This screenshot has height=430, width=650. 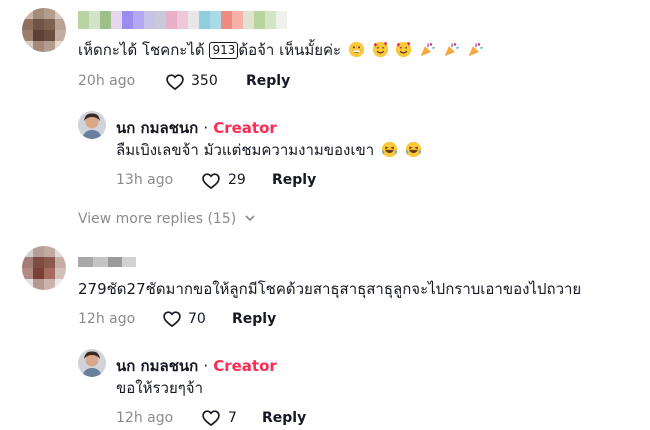 I want to click on comment-text: เห็ดกะได้ โชคกะได้ 913 ด้อจ้า เห็นมั้ยค่ะ, so click(x=281, y=50).